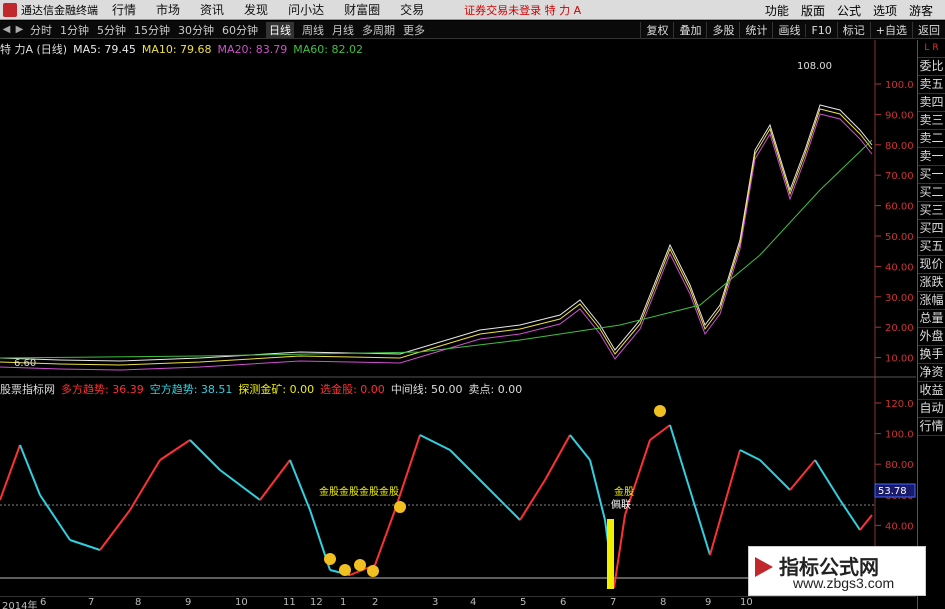  What do you see at coordinates (20, 605) in the screenshot?
I see `date-axis-label: 2014年` at bounding box center [20, 605].